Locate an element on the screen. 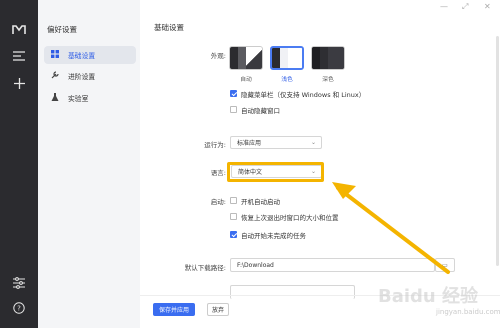 The height and width of the screenshot is (328, 500). download-path-input: F:\Download is located at coordinates (332, 265).